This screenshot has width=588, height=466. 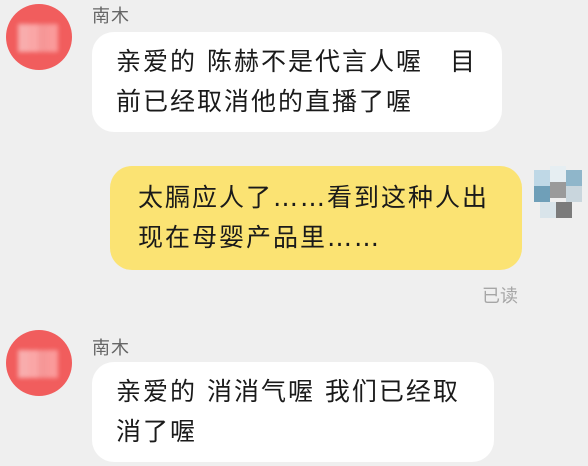 What do you see at coordinates (559, 195) in the screenshot?
I see `self-avatar` at bounding box center [559, 195].